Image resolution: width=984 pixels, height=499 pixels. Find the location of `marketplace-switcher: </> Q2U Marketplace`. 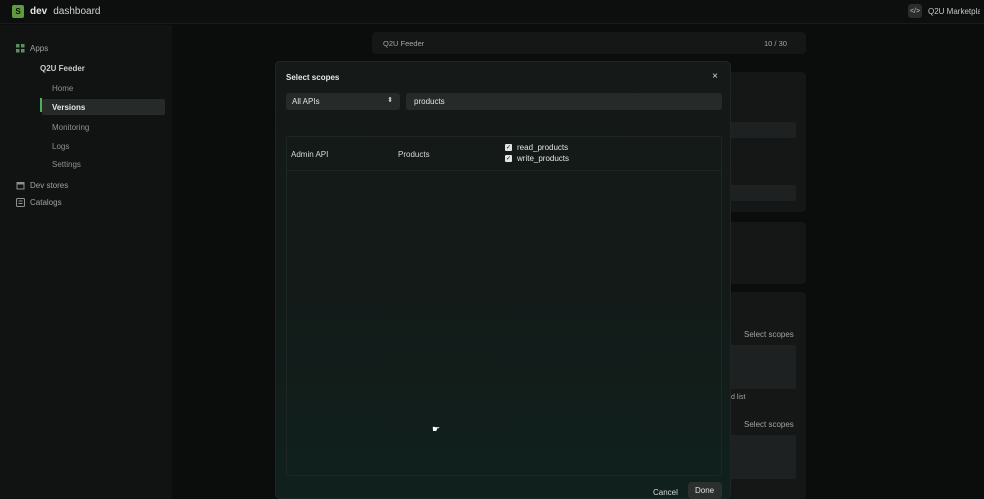

marketplace-switcher: </> Q2U Marketplace is located at coordinates (944, 11).